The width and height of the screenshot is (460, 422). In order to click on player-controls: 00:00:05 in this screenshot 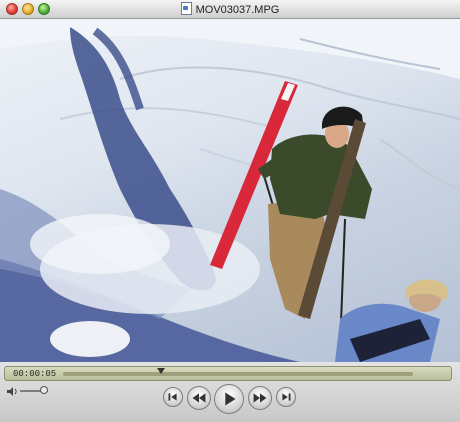, I will do `click(230, 392)`.